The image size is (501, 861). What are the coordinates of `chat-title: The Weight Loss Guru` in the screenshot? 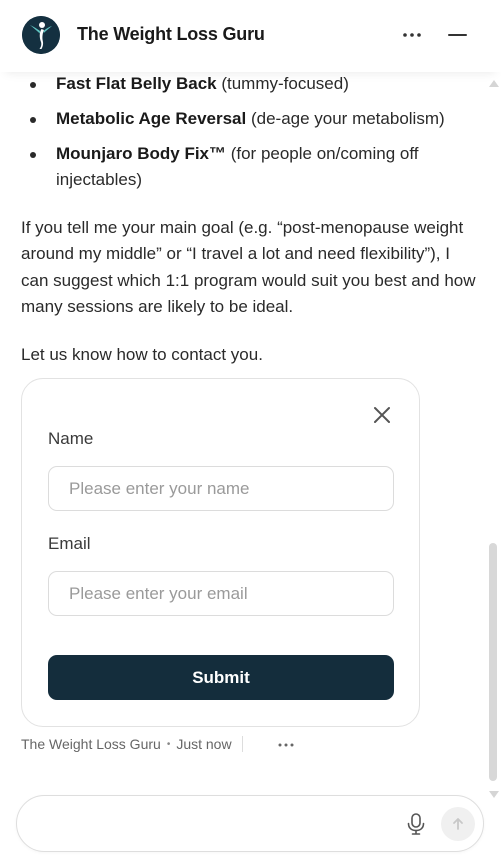 It's located at (171, 34).